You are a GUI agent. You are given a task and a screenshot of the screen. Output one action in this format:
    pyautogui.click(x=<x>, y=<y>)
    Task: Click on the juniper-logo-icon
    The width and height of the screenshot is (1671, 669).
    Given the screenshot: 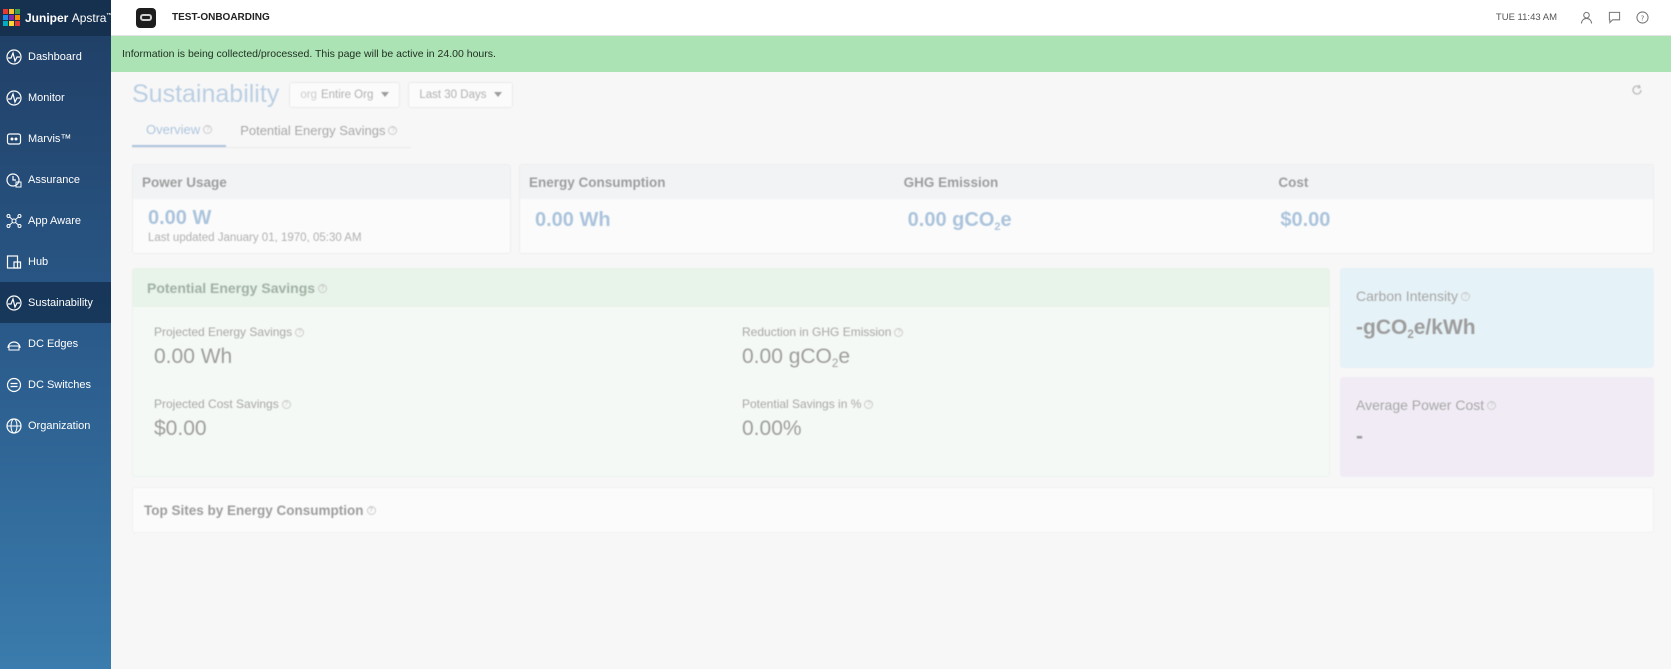 What is the action you would take?
    pyautogui.click(x=12, y=18)
    